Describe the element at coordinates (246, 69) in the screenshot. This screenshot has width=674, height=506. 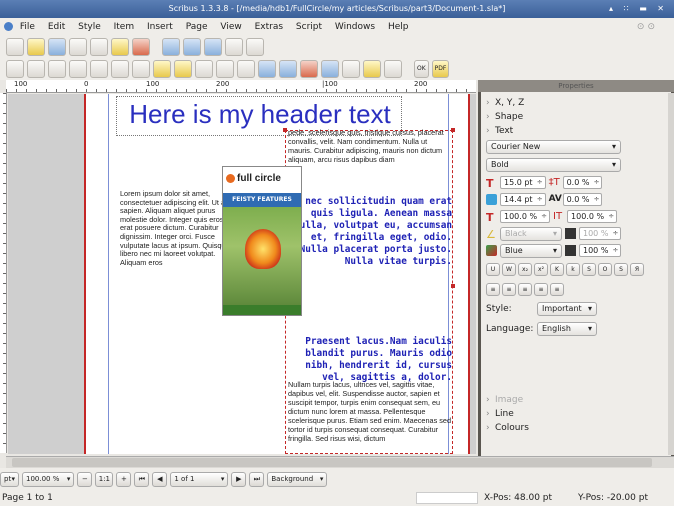
I see `edit-text-icon` at that location.